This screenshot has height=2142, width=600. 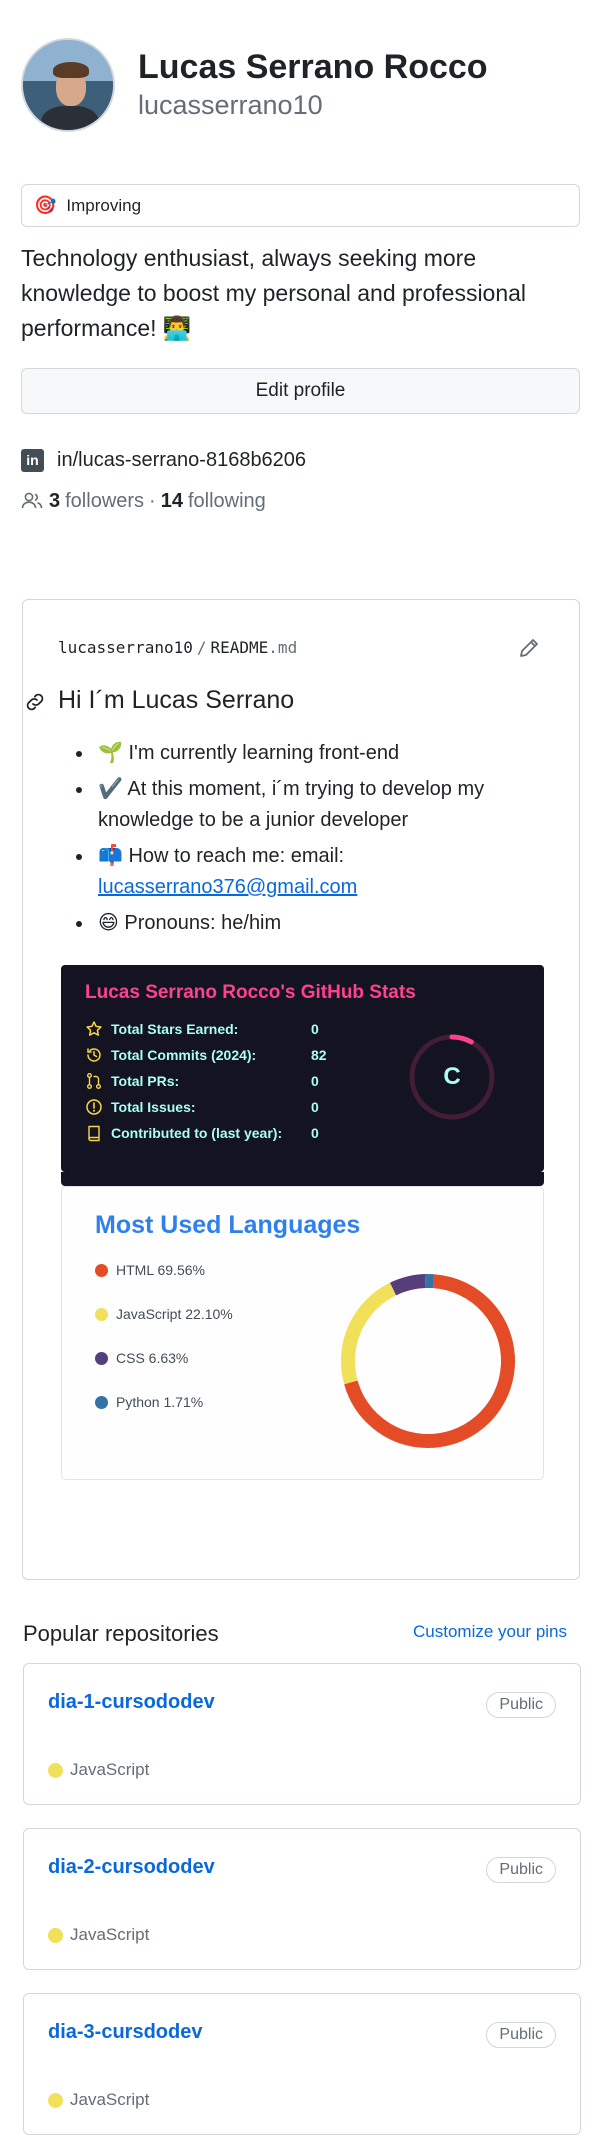 What do you see at coordinates (239, 647) in the screenshot?
I see `readme-path-file: README` at bounding box center [239, 647].